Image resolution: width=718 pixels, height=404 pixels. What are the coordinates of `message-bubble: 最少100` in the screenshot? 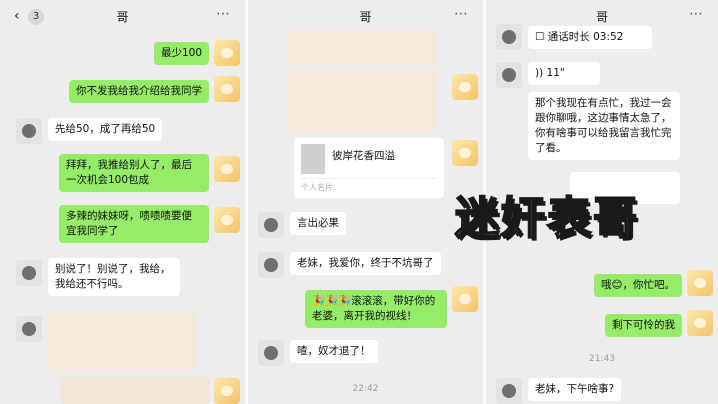 It's located at (181, 53).